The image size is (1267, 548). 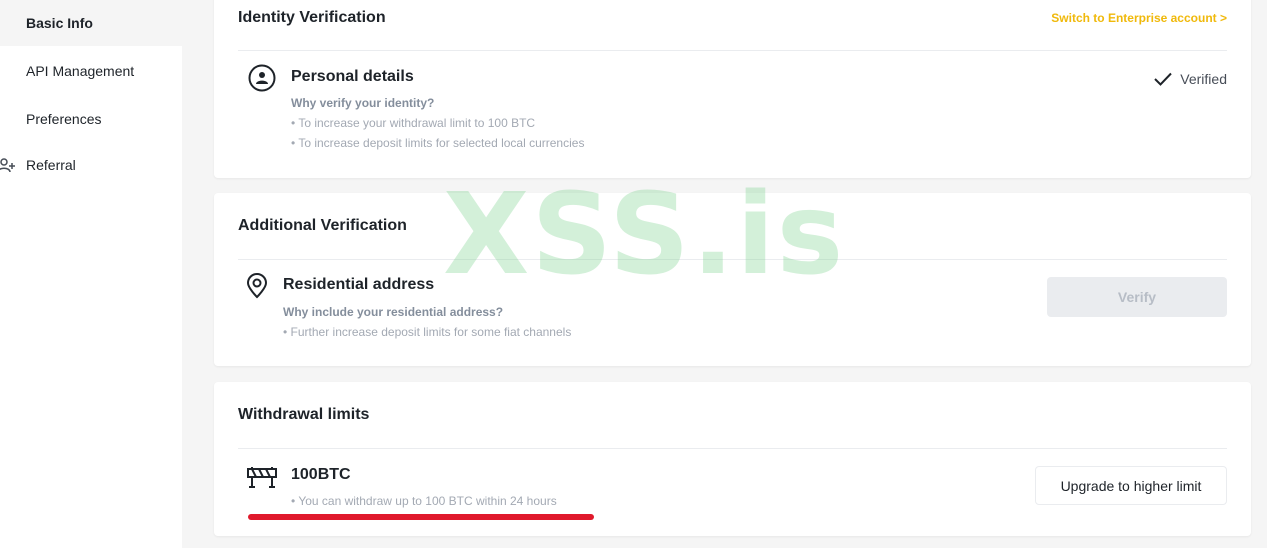 I want to click on why-verify-question: Why verify your identity?, so click(x=363, y=103).